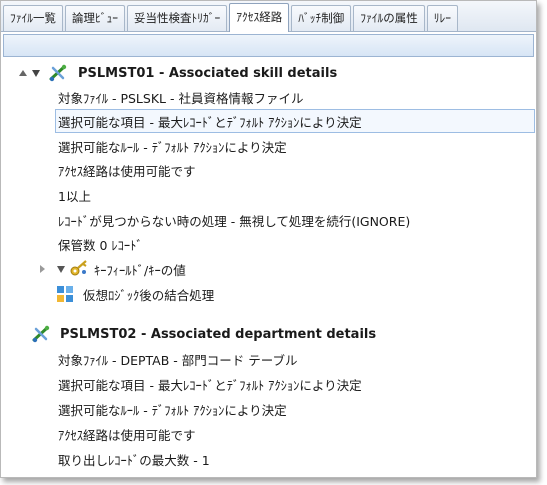 Image resolution: width=547 pixels, height=485 pixels. What do you see at coordinates (268, 244) in the screenshot?
I see `tree-item-keep-count: 保管数 0 ﾚｺｰﾄﾞ` at bounding box center [268, 244].